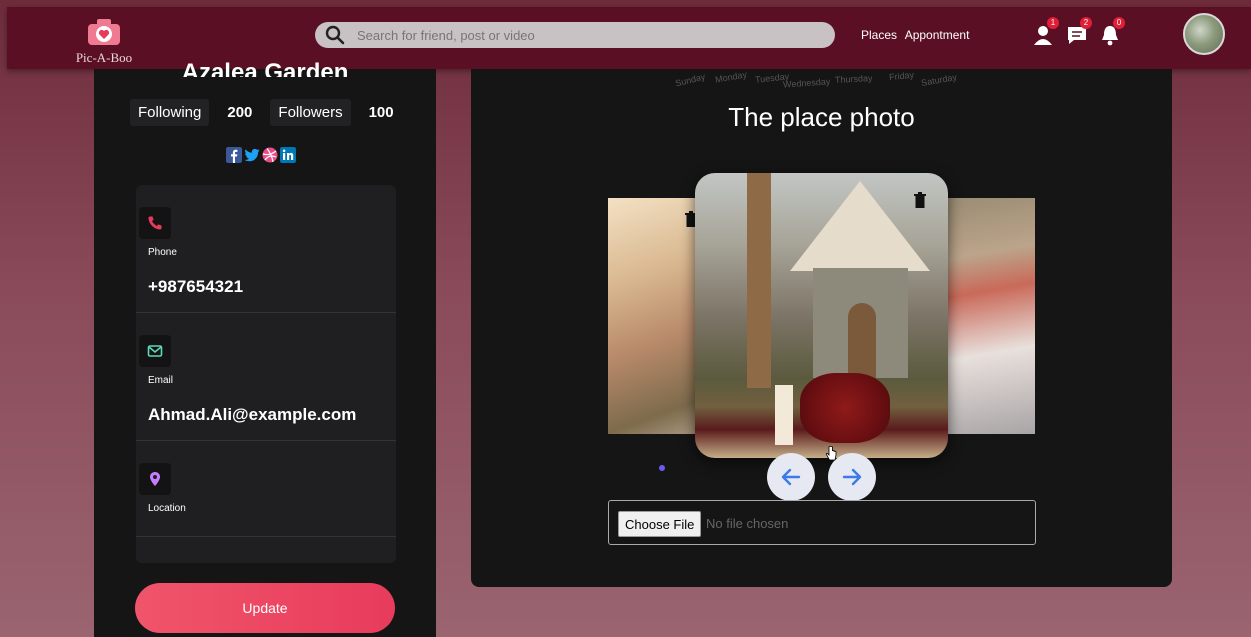  I want to click on weekday-wednesday: Wednesday, so click(806, 83).